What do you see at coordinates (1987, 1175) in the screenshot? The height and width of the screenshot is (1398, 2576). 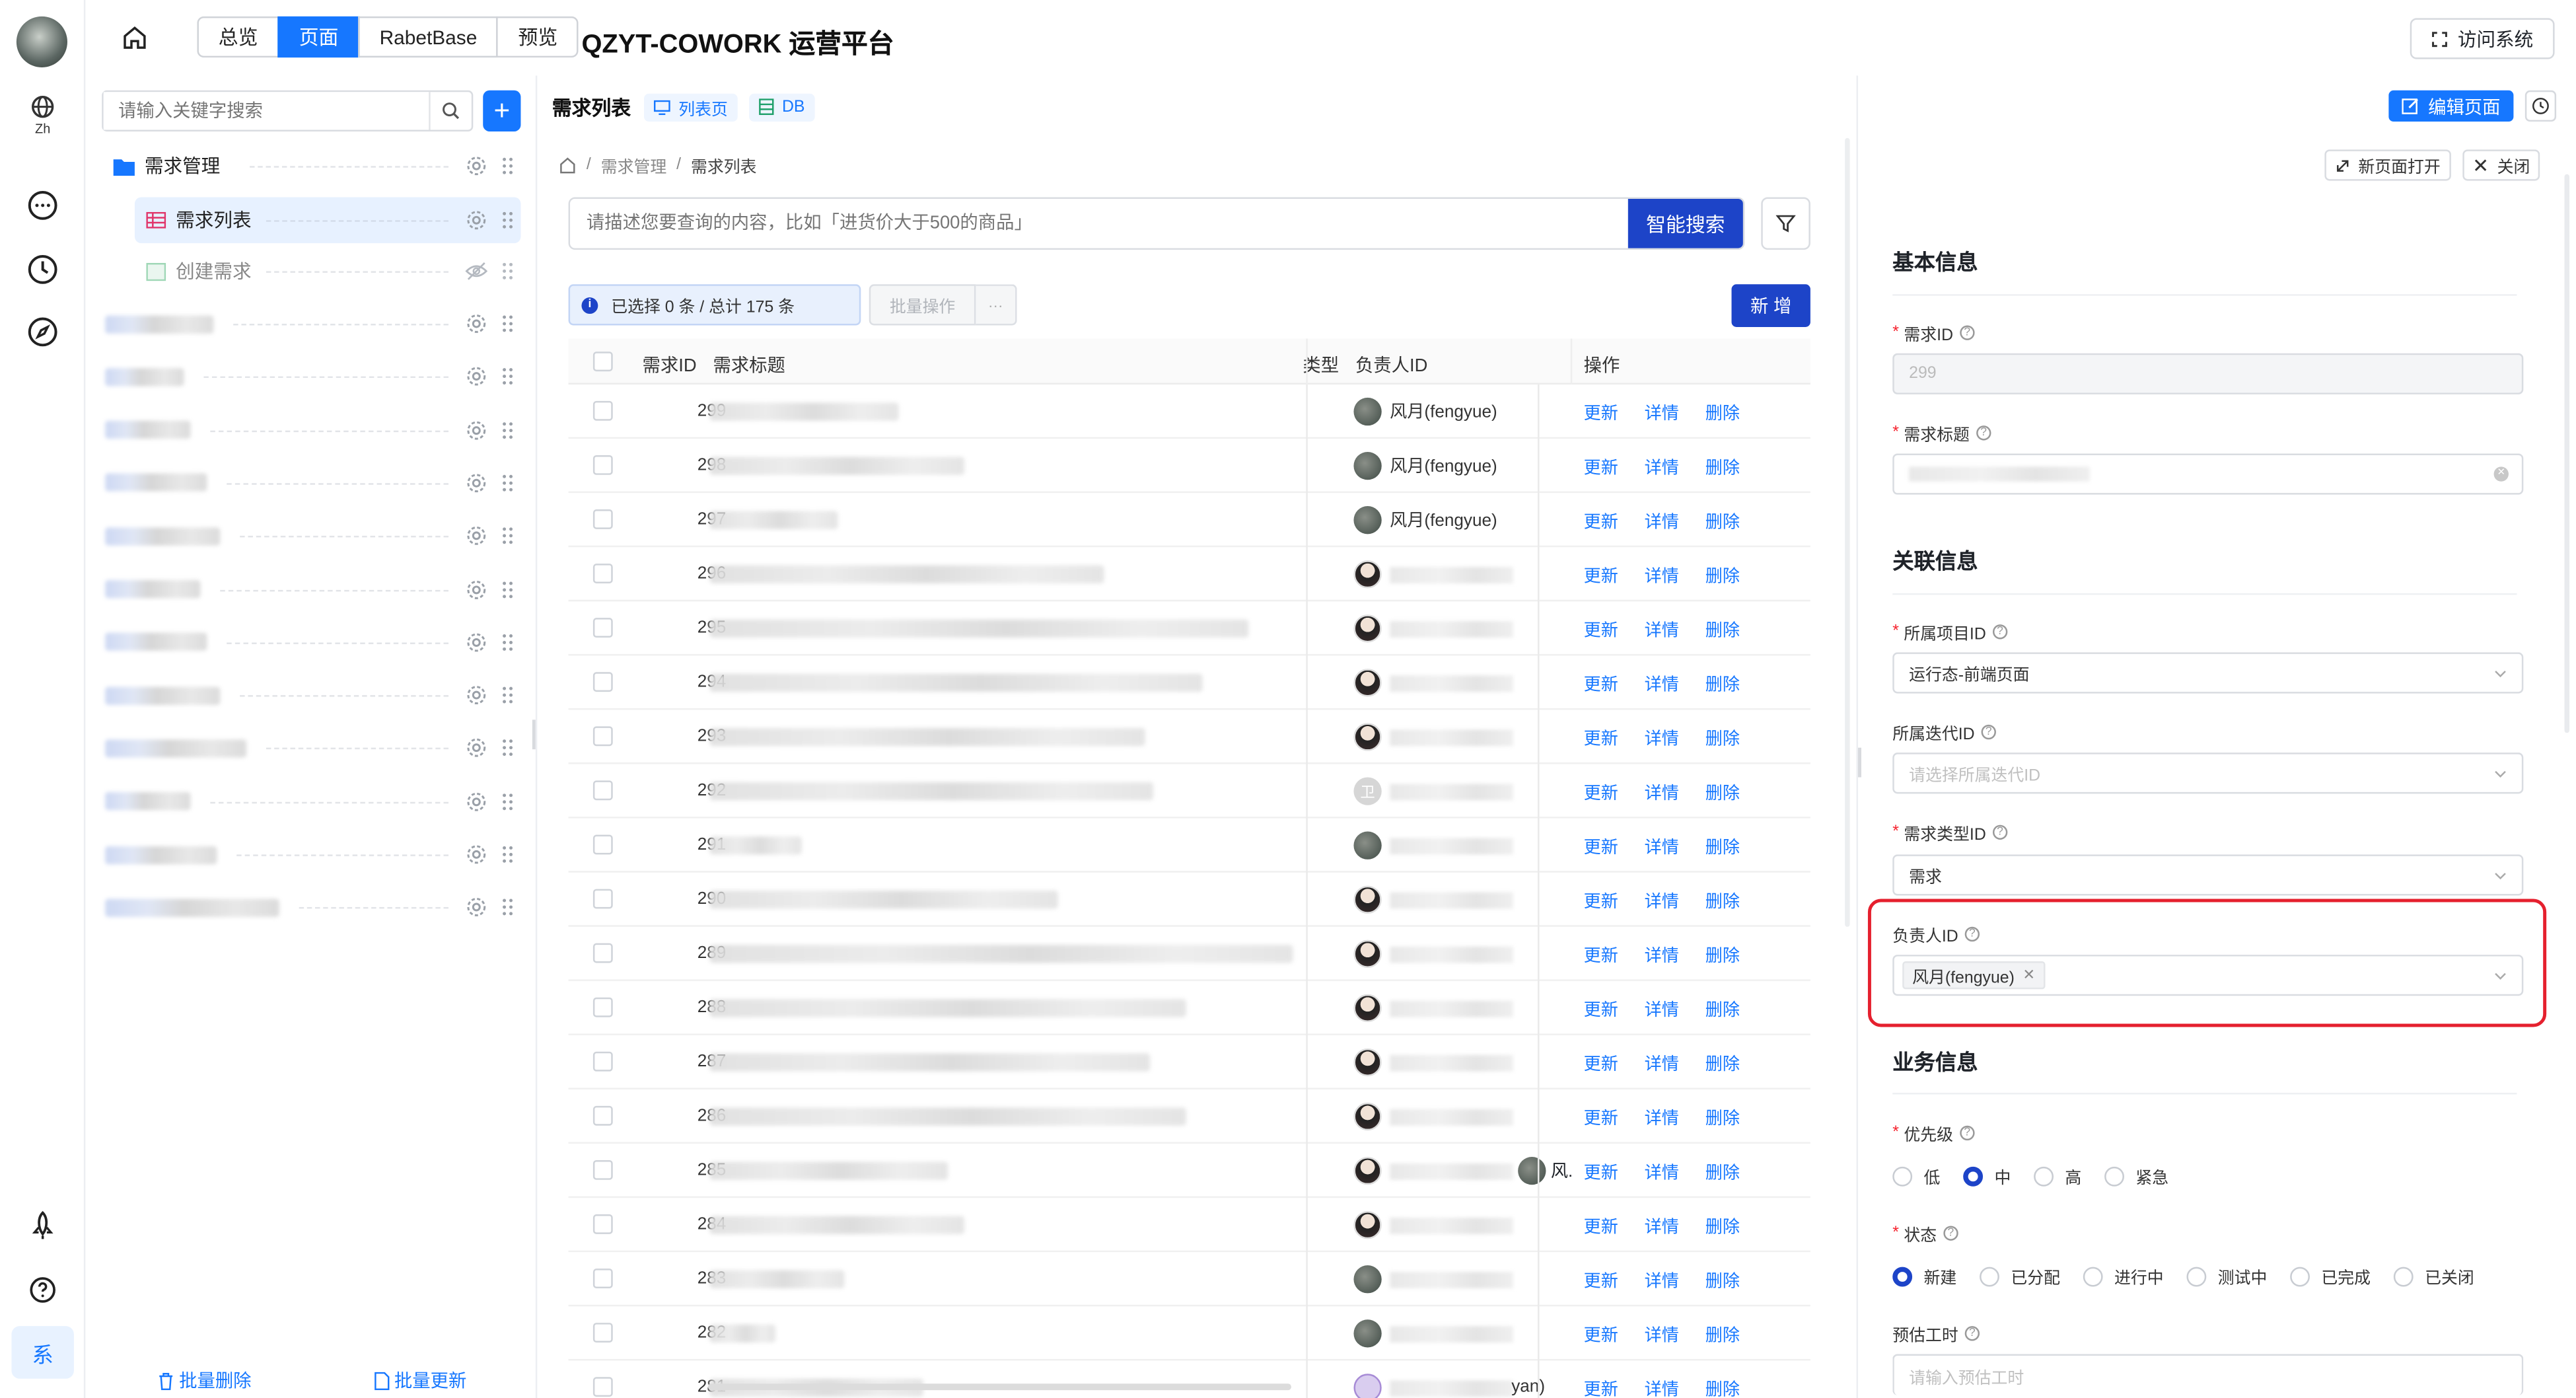 I see `priority-radio-medium: 中` at bounding box center [1987, 1175].